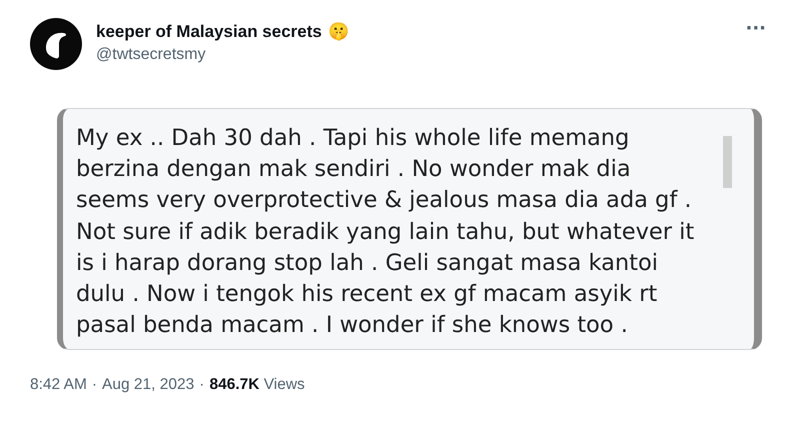 The height and width of the screenshot is (428, 800). What do you see at coordinates (222, 55) in the screenshot?
I see `author-handle: @twtsecretsmy` at bounding box center [222, 55].